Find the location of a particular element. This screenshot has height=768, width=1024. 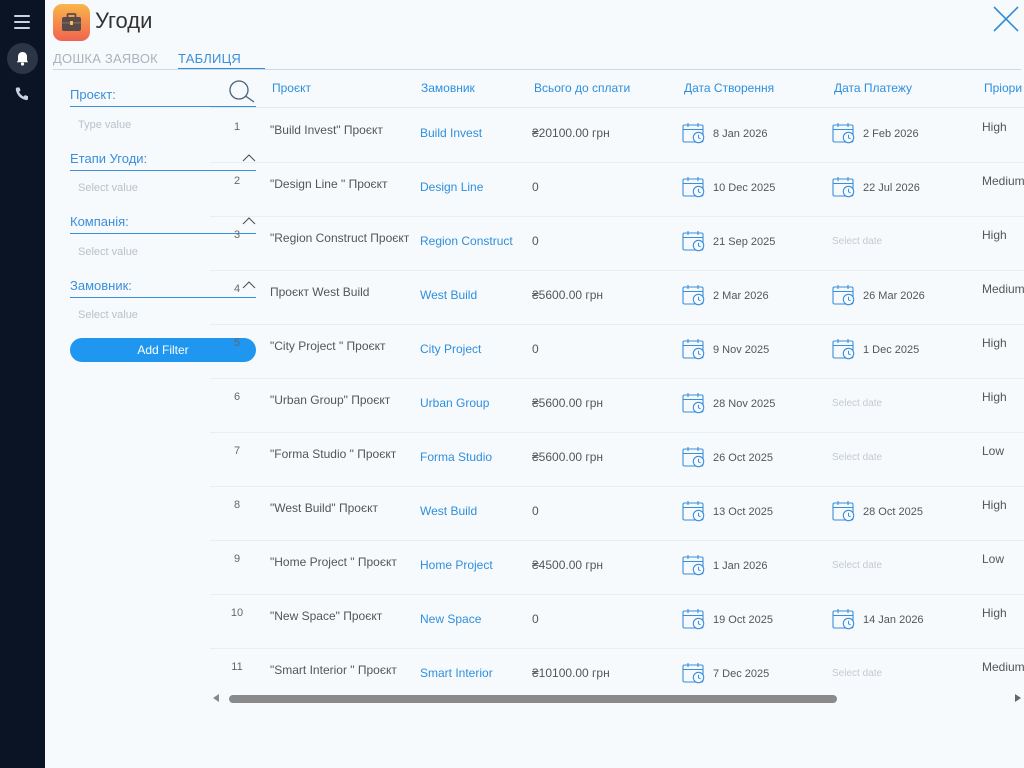

project-name: "Region Construct Проєкт is located at coordinates (340, 238).